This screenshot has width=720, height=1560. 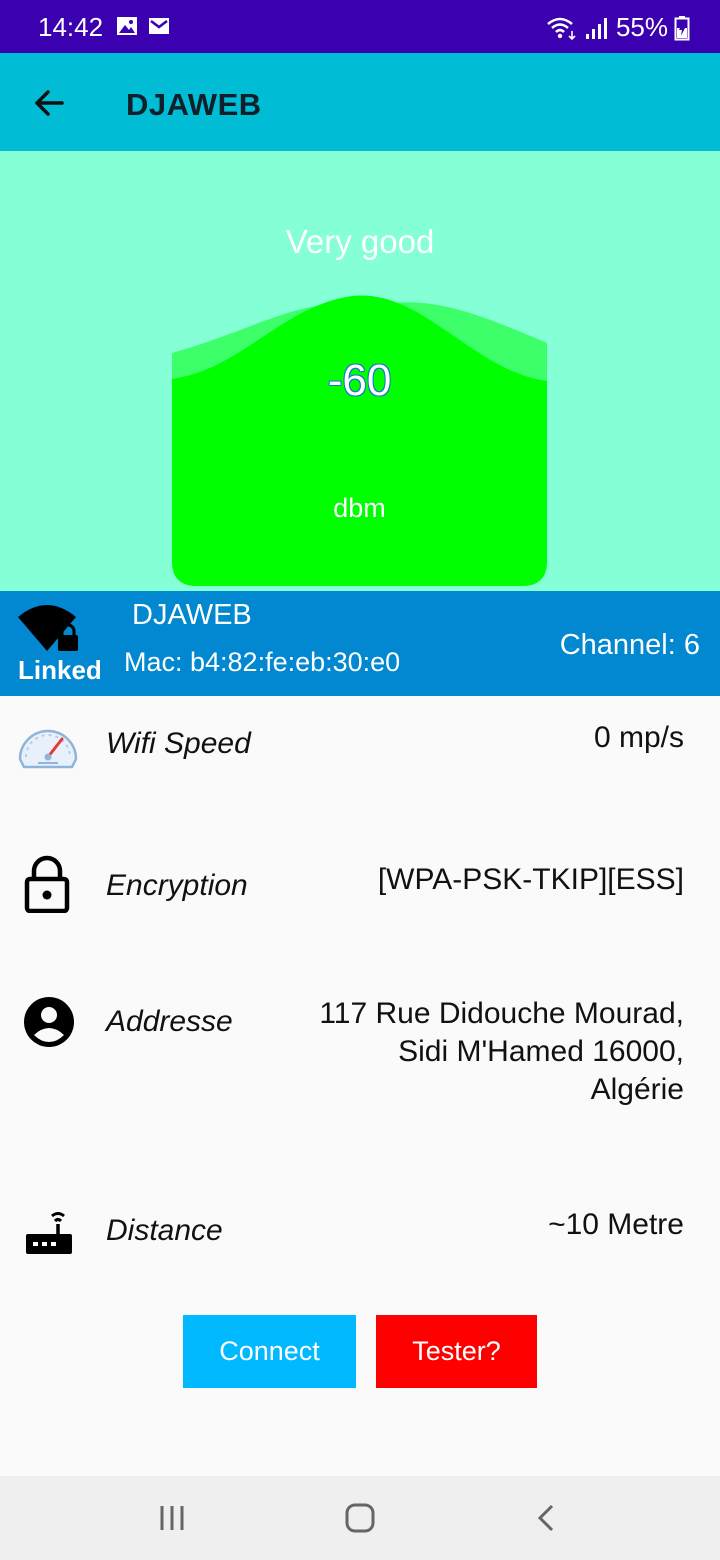 What do you see at coordinates (501, 1013) in the screenshot?
I see `address-line-1: 117 Rue Didouche Mourad,` at bounding box center [501, 1013].